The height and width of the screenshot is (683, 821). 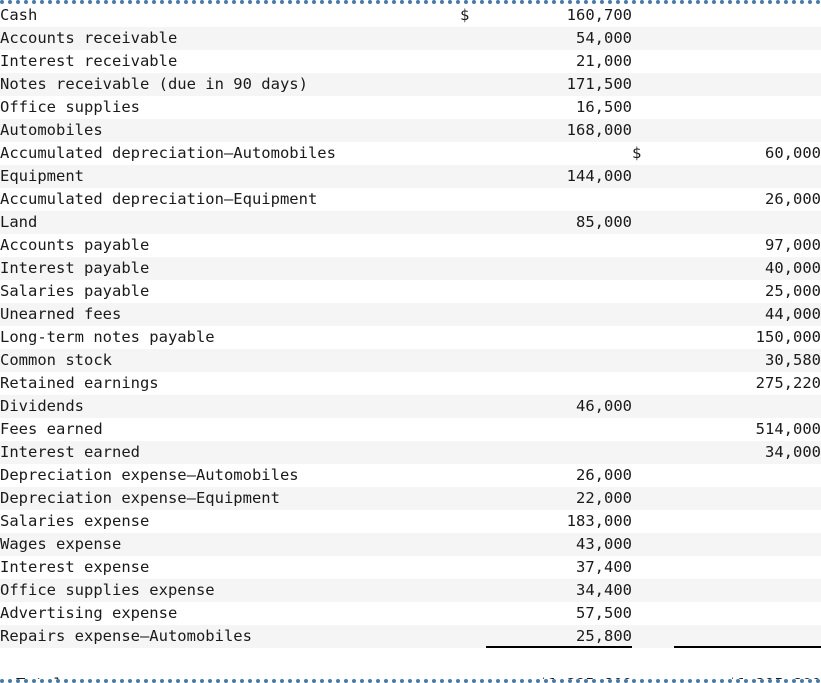 I want to click on account-name-cell: Advertising expense, so click(x=89, y=613).